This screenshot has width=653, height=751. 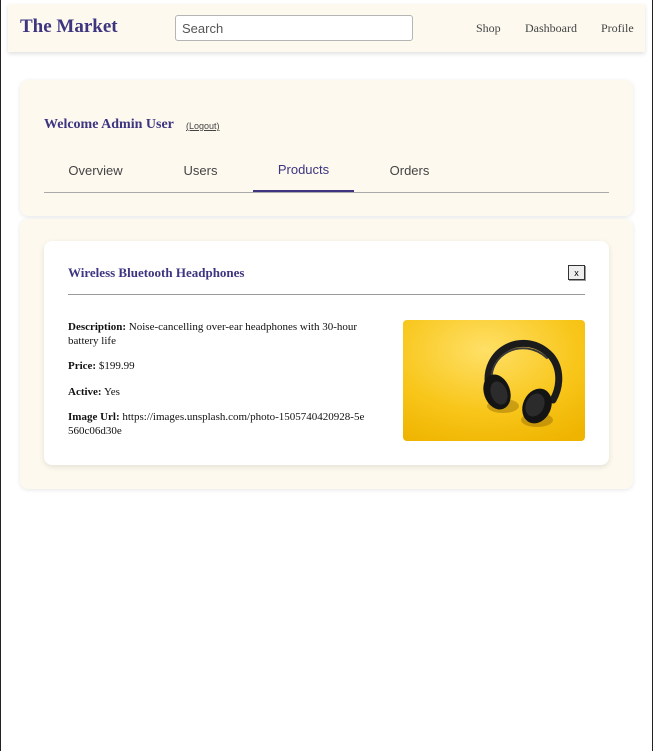 I want to click on tab-overview: Overview, so click(x=95, y=173).